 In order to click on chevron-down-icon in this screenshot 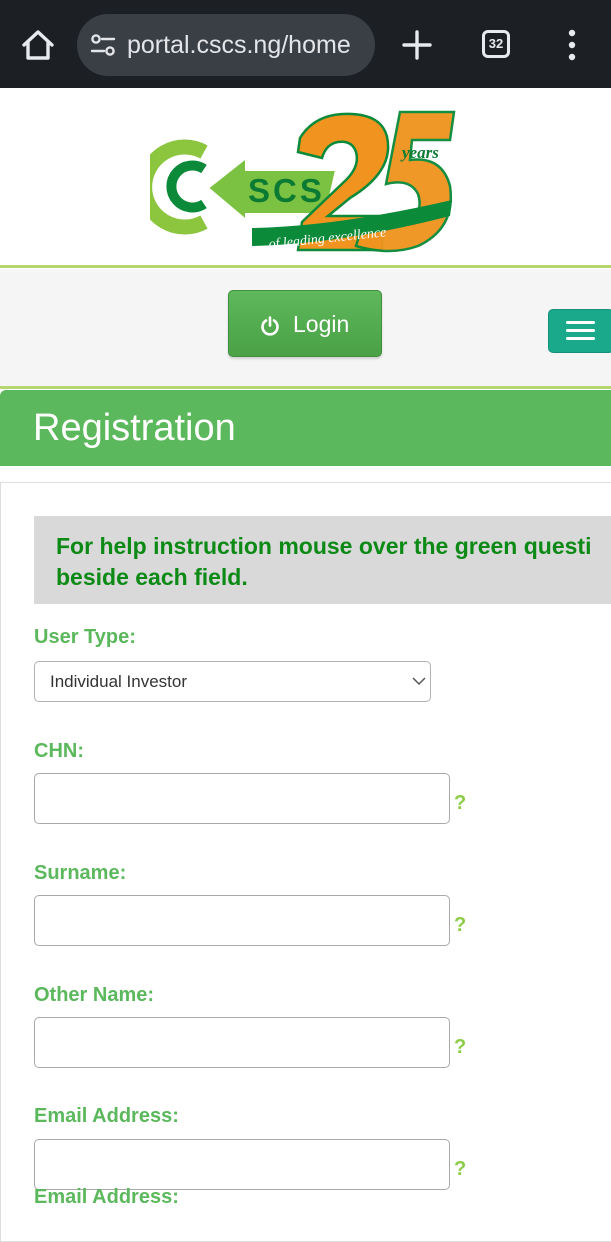, I will do `click(419, 681)`.